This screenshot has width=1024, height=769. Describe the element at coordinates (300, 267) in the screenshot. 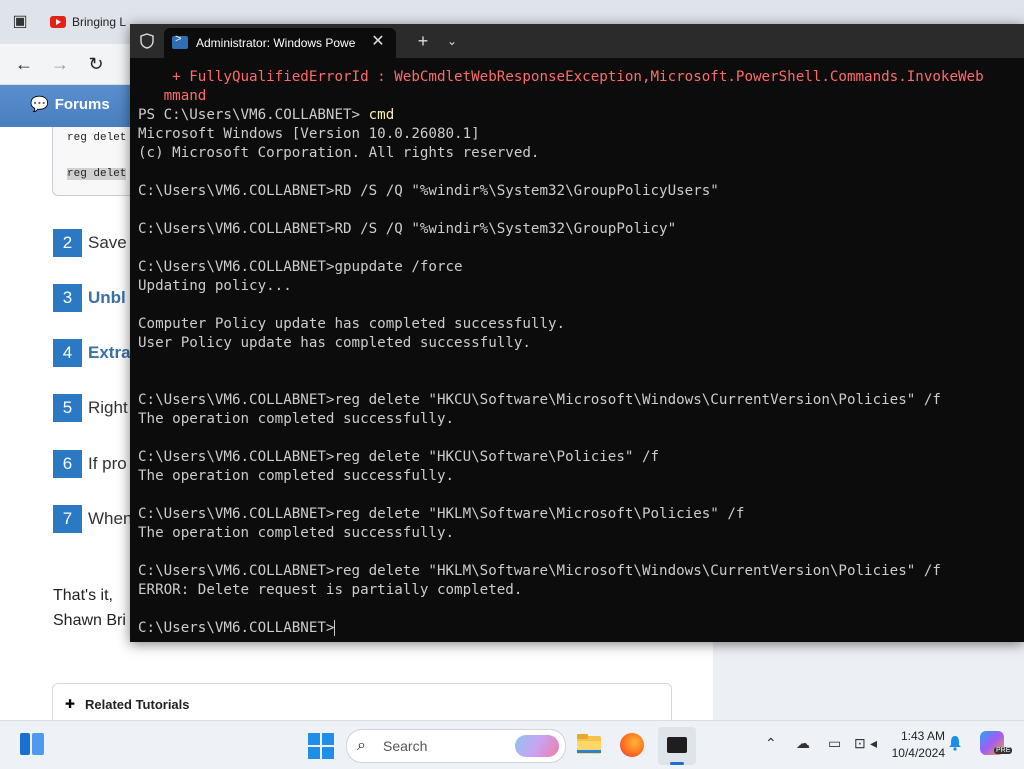

I see `terminal-line-text: C:\Users\VM6.COLLABNET>gpupdate /force` at that location.